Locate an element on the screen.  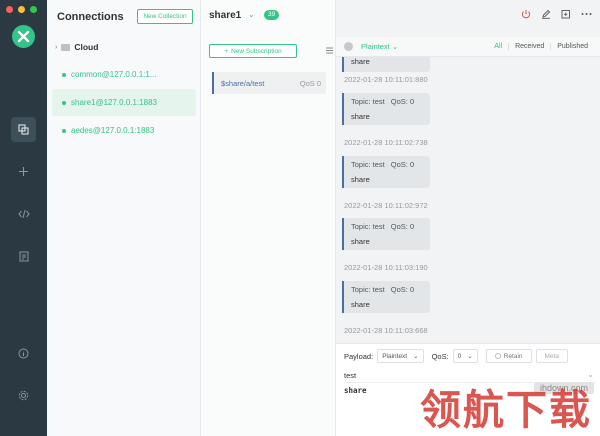
payload-label: Payload: is located at coordinates (359, 356).